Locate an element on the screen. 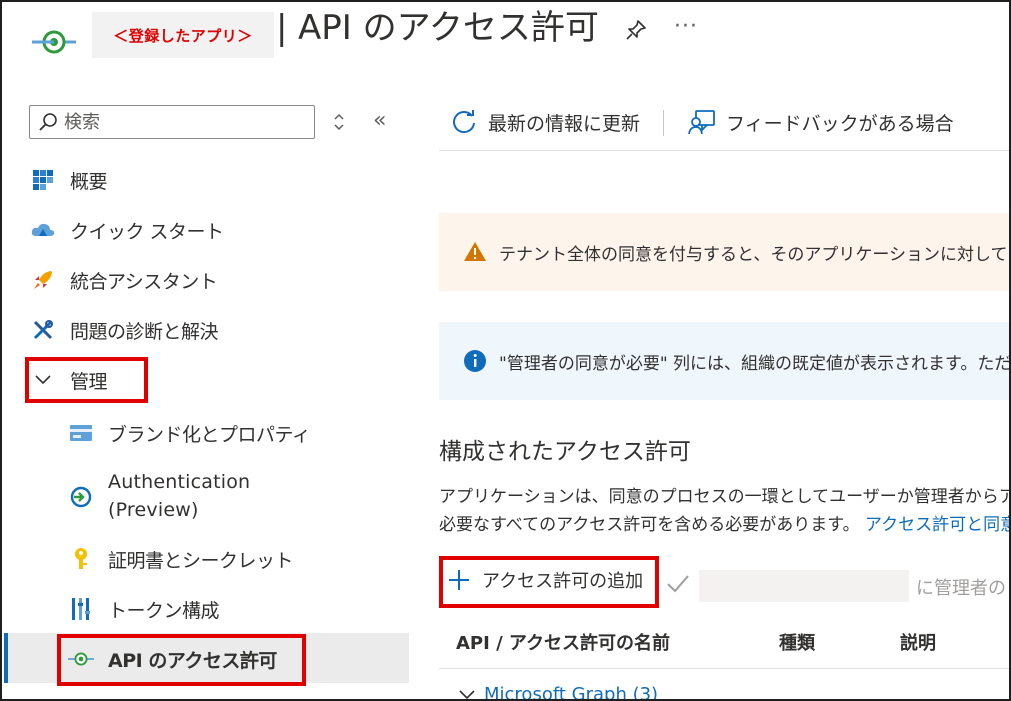 The height and width of the screenshot is (701, 1011). warning-text: テナント全体の同意を付与すると、そのアプリケーションに対してテナント全 is located at coordinates (754, 254).